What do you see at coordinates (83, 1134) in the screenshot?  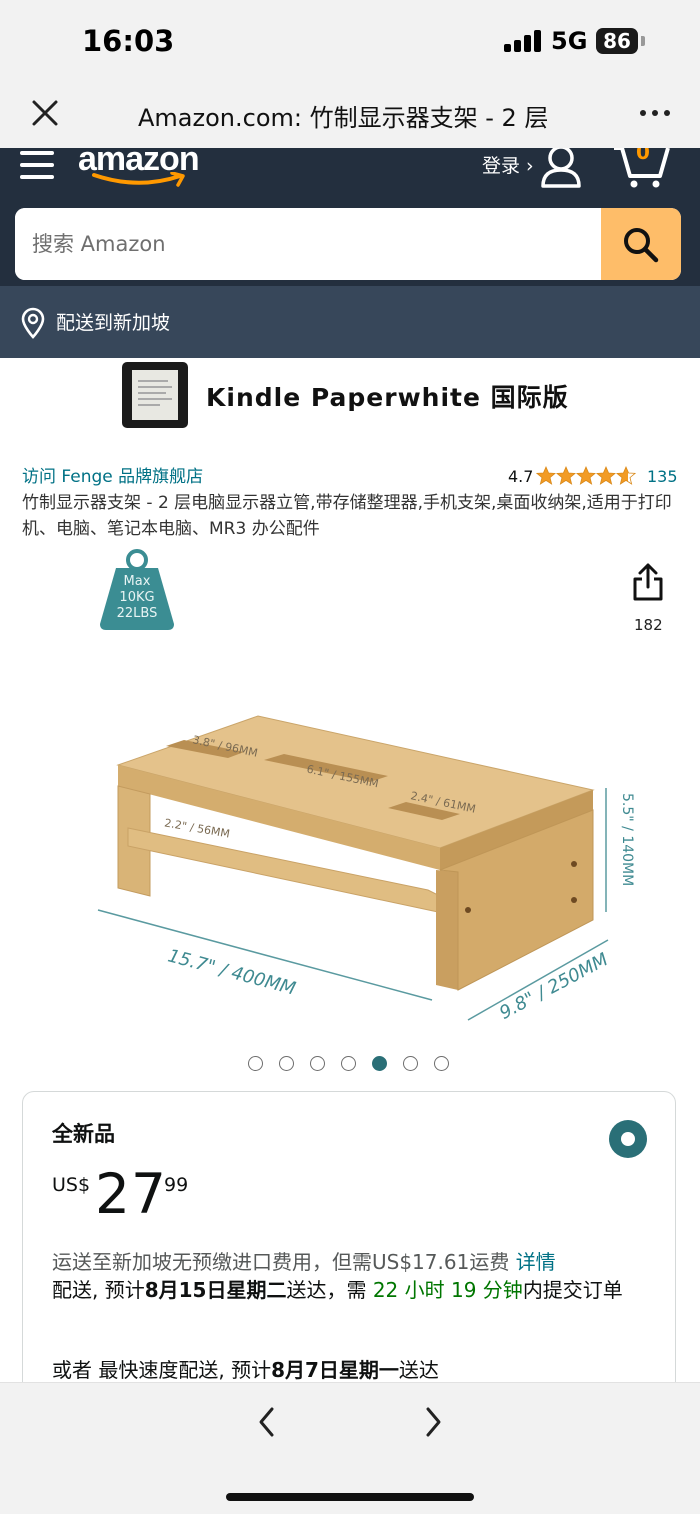 I see `offer-condition: 全新品` at bounding box center [83, 1134].